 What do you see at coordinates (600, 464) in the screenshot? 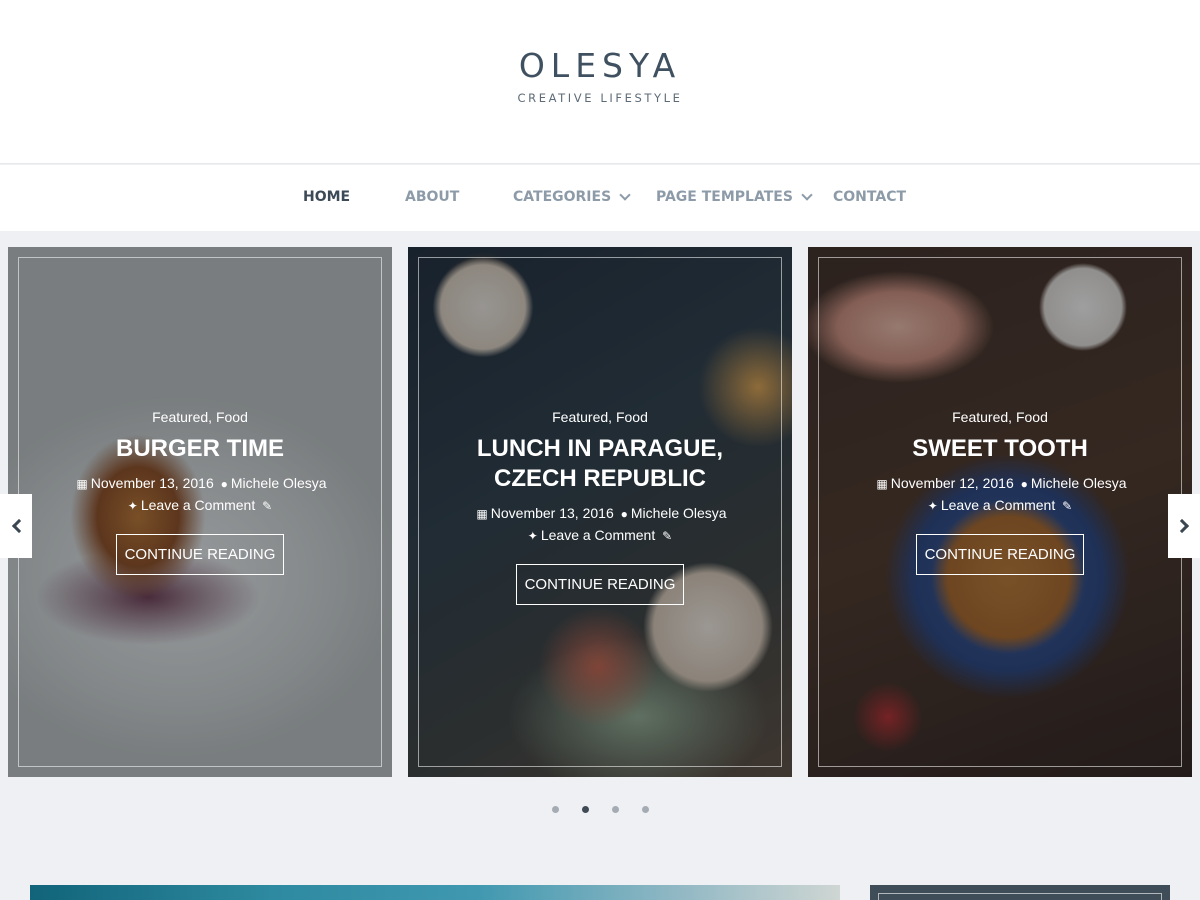
I see `slide-title: LUNCH IN PARAGUE, CZECH REPUBLIC` at bounding box center [600, 464].